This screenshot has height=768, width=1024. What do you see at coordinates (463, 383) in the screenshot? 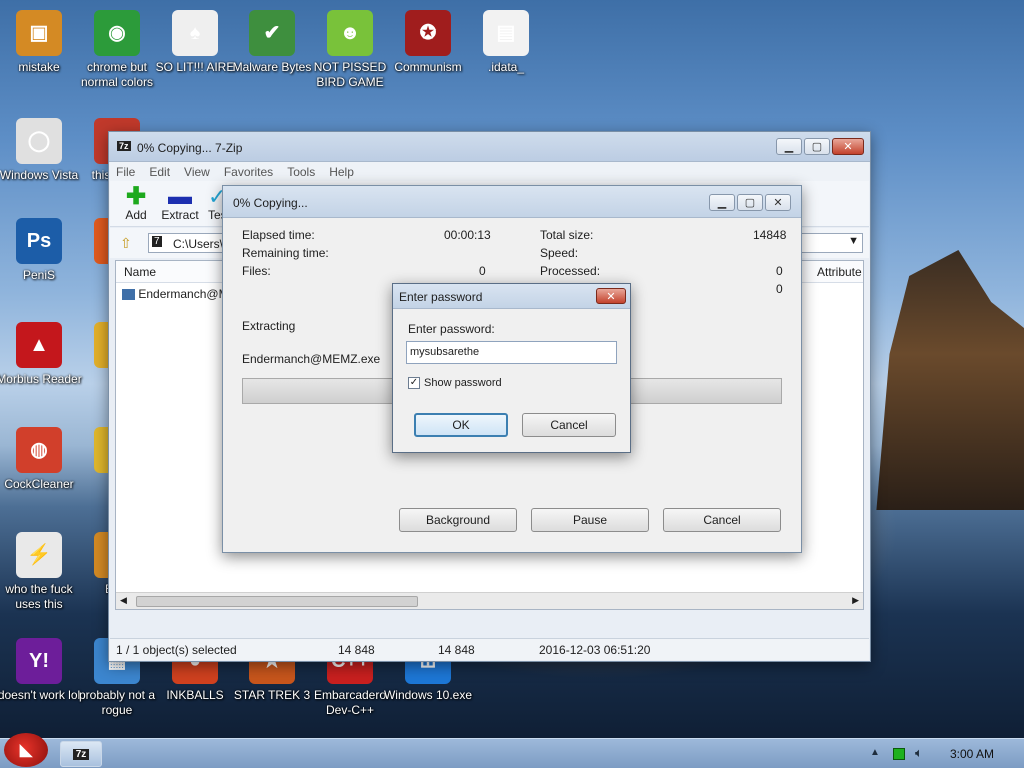
I see `show-password-label: Show password` at bounding box center [463, 383].